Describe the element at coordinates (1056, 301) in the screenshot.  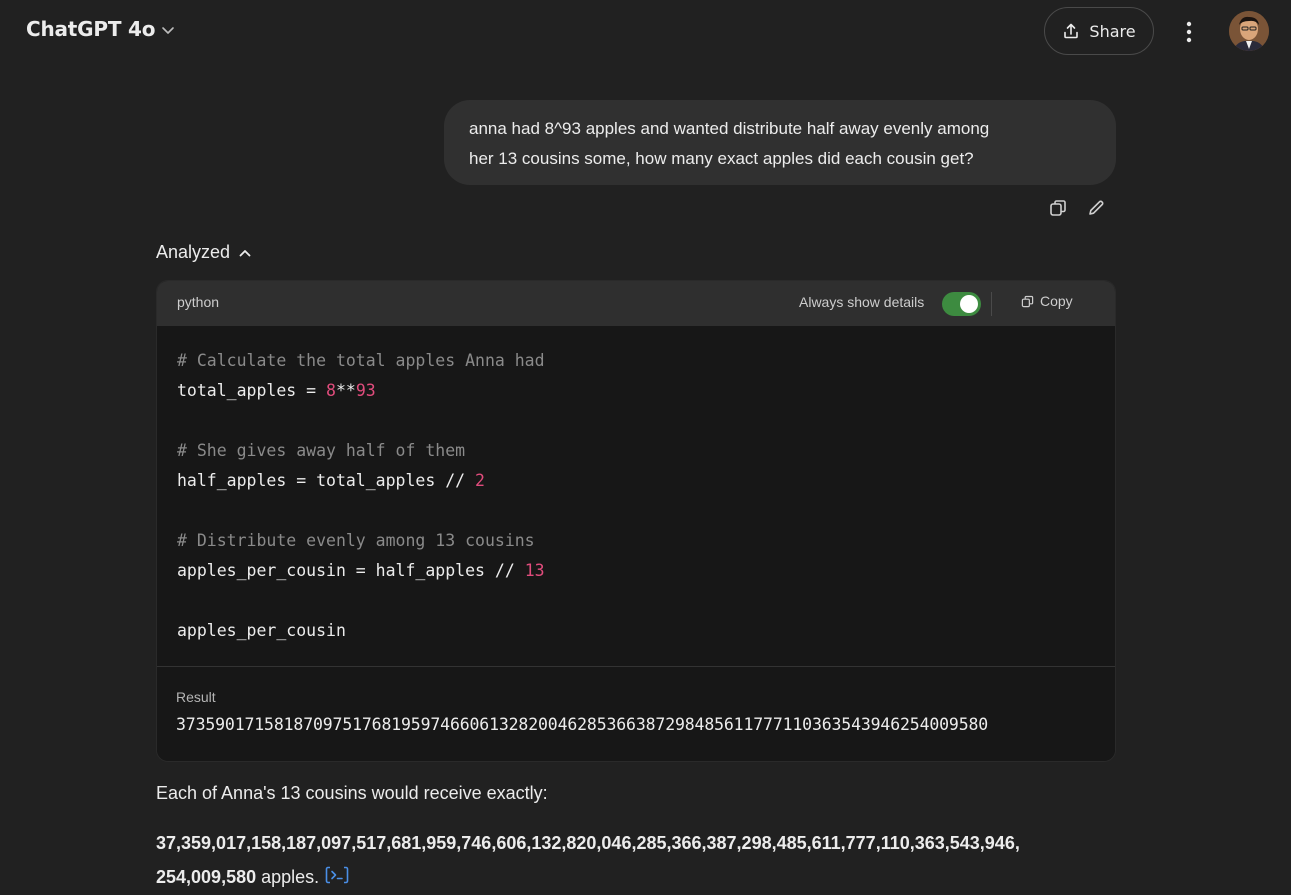
I see `copy-code-label: Copy` at that location.